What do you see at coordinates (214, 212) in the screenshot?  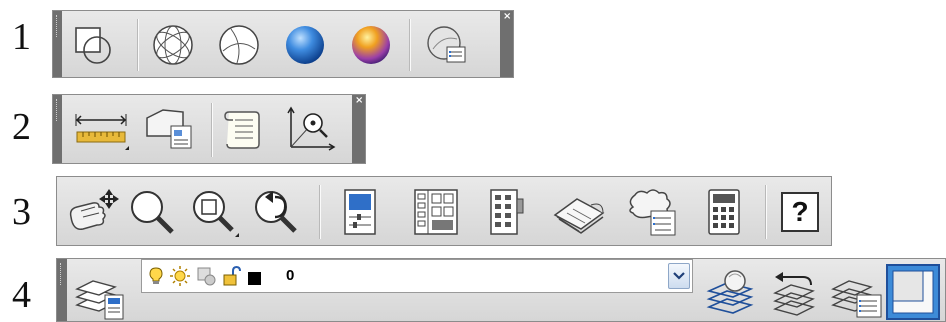 I see `zoom-window-icon` at bounding box center [214, 212].